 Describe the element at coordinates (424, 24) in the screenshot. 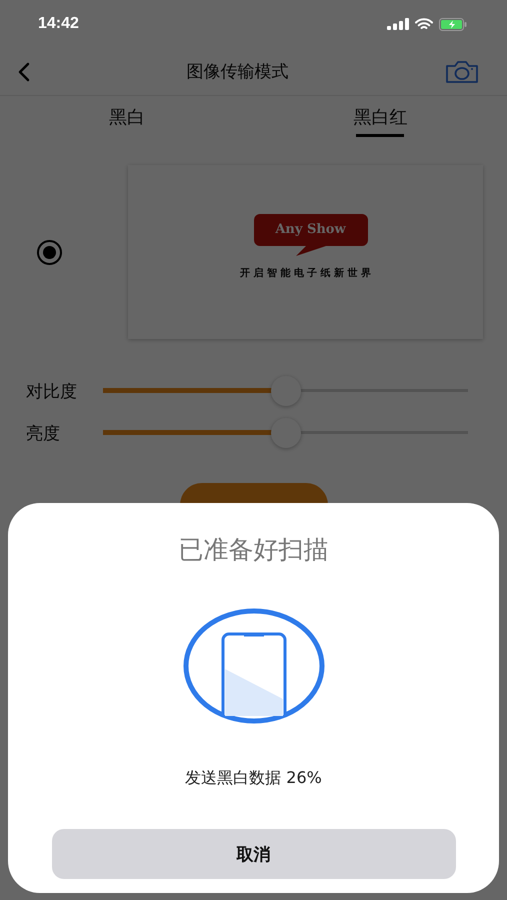

I see `wifi-icon` at that location.